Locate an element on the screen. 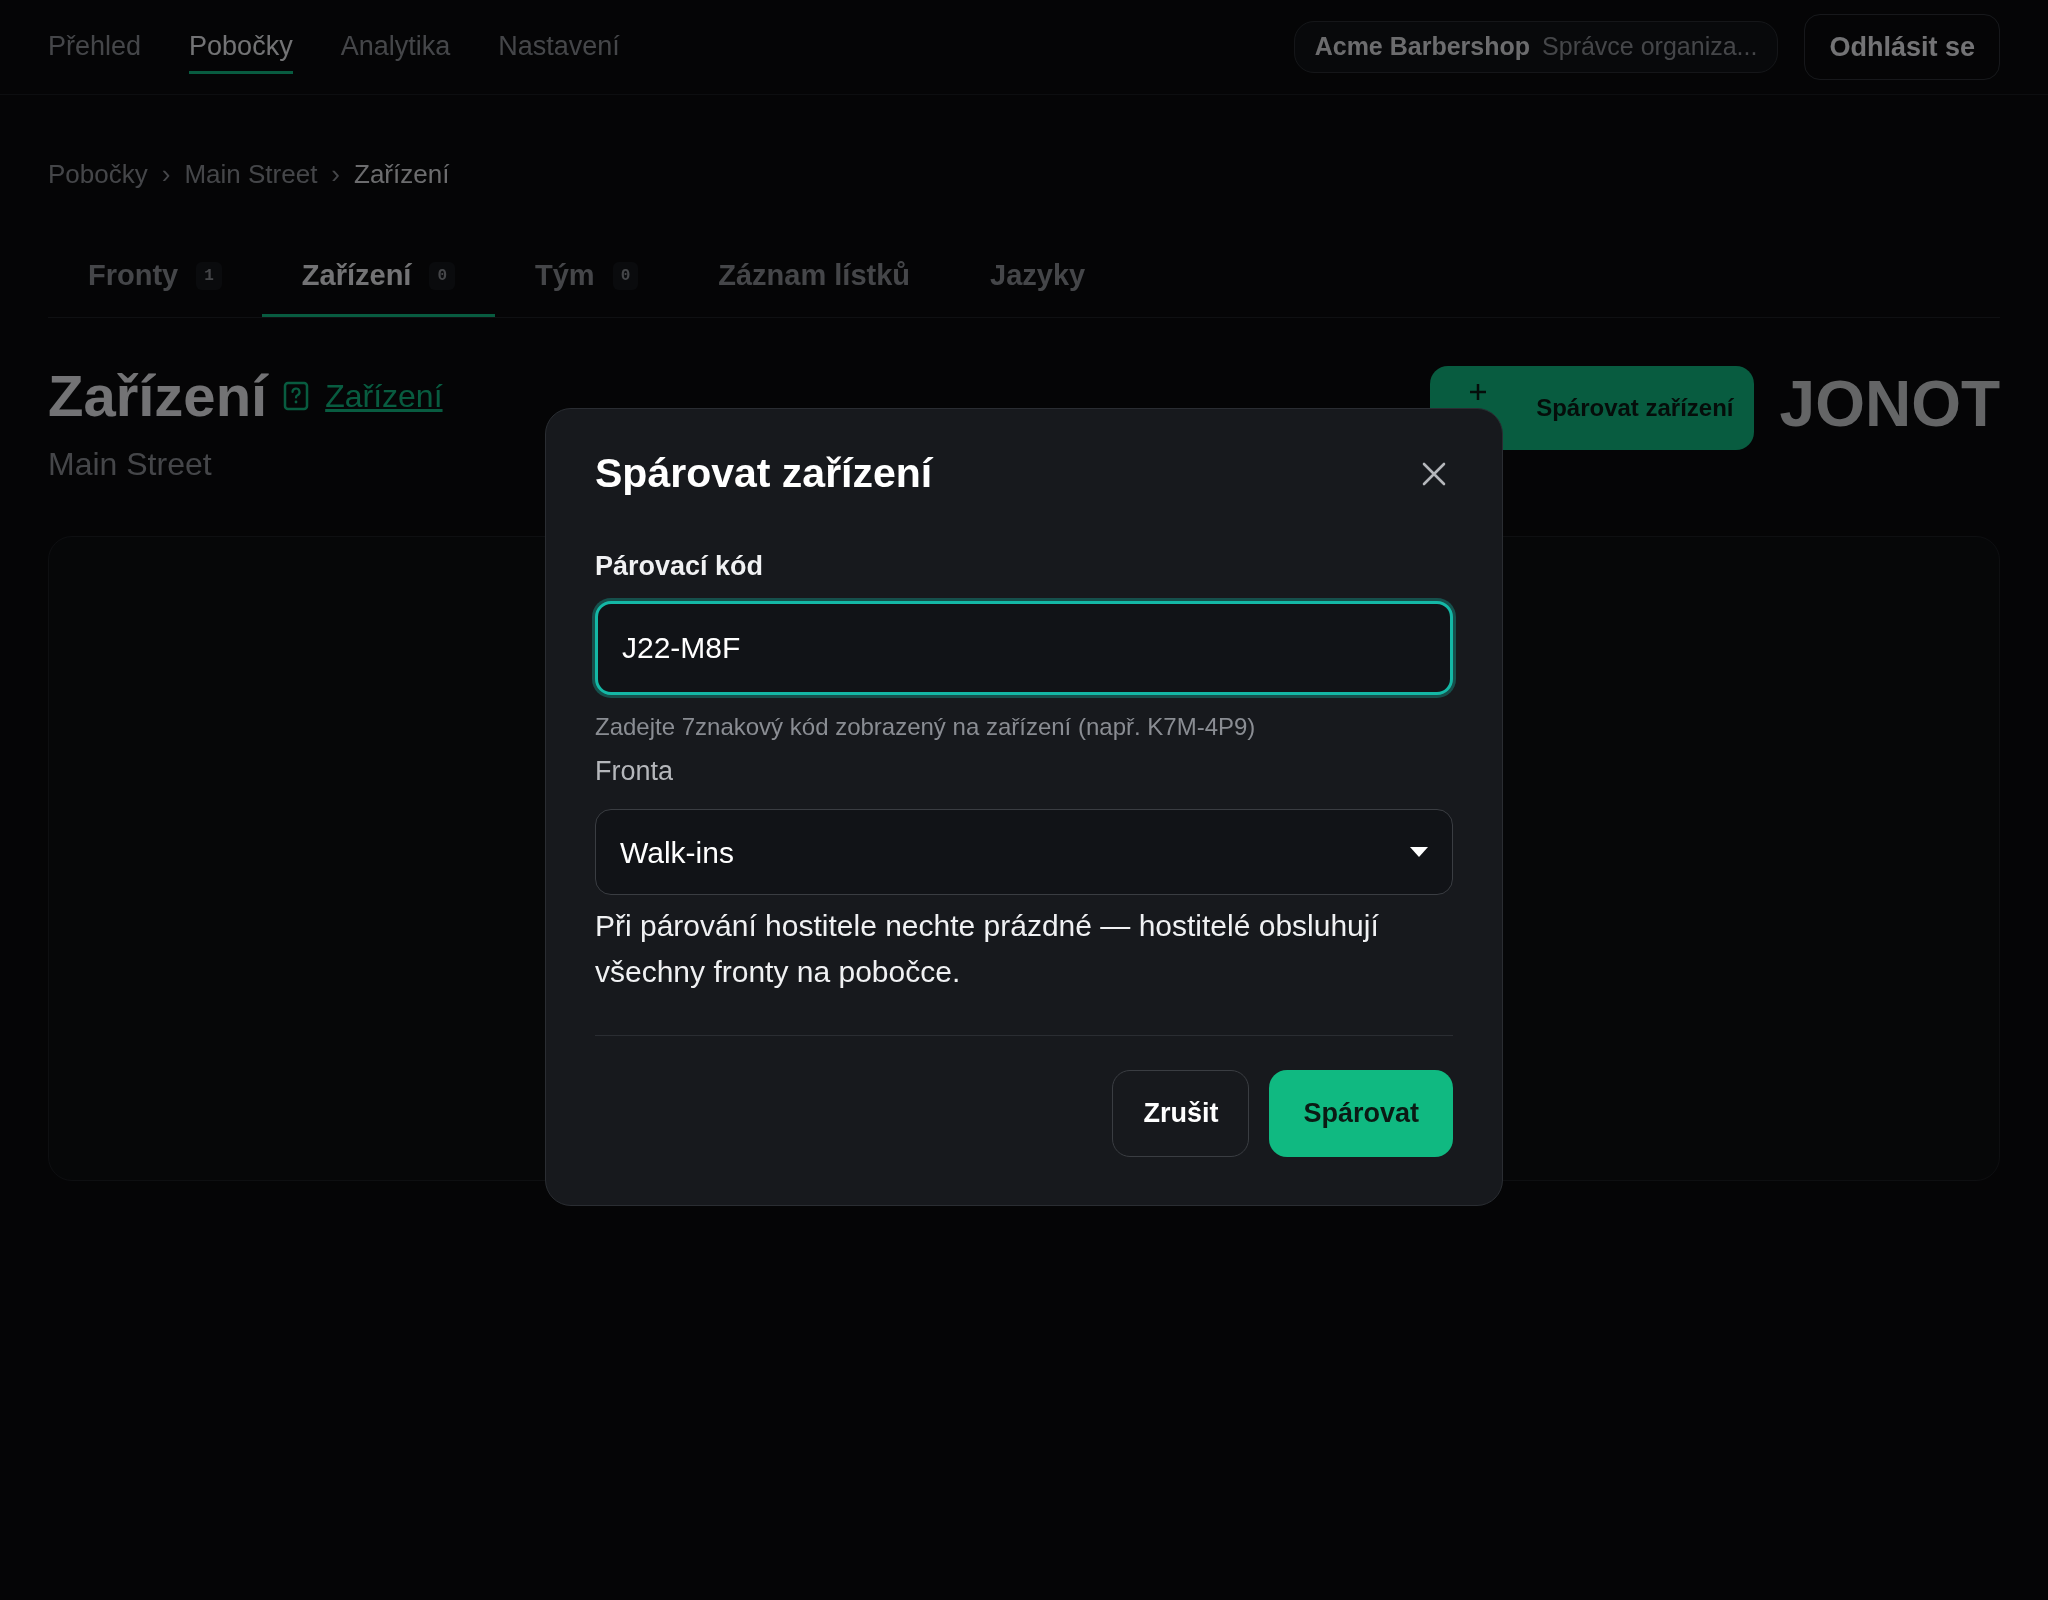 The height and width of the screenshot is (1600, 2048). tab: Jazyky is located at coordinates (1038, 279).